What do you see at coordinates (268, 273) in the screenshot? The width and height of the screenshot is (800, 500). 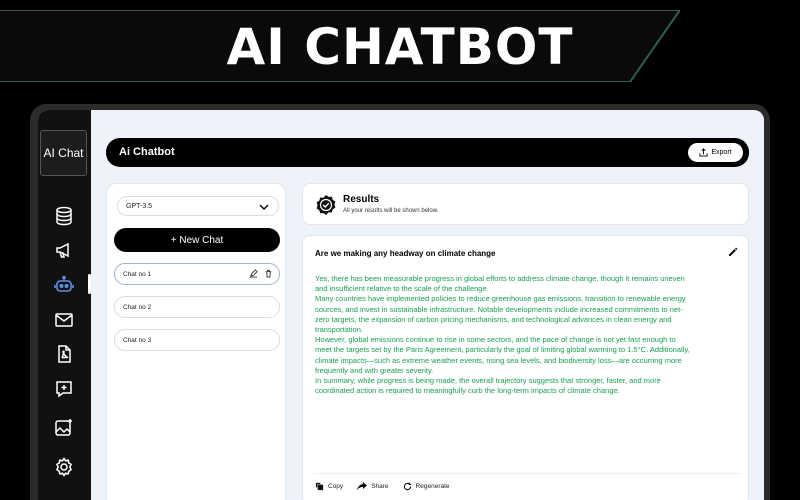 I see `trash-icon` at bounding box center [268, 273].